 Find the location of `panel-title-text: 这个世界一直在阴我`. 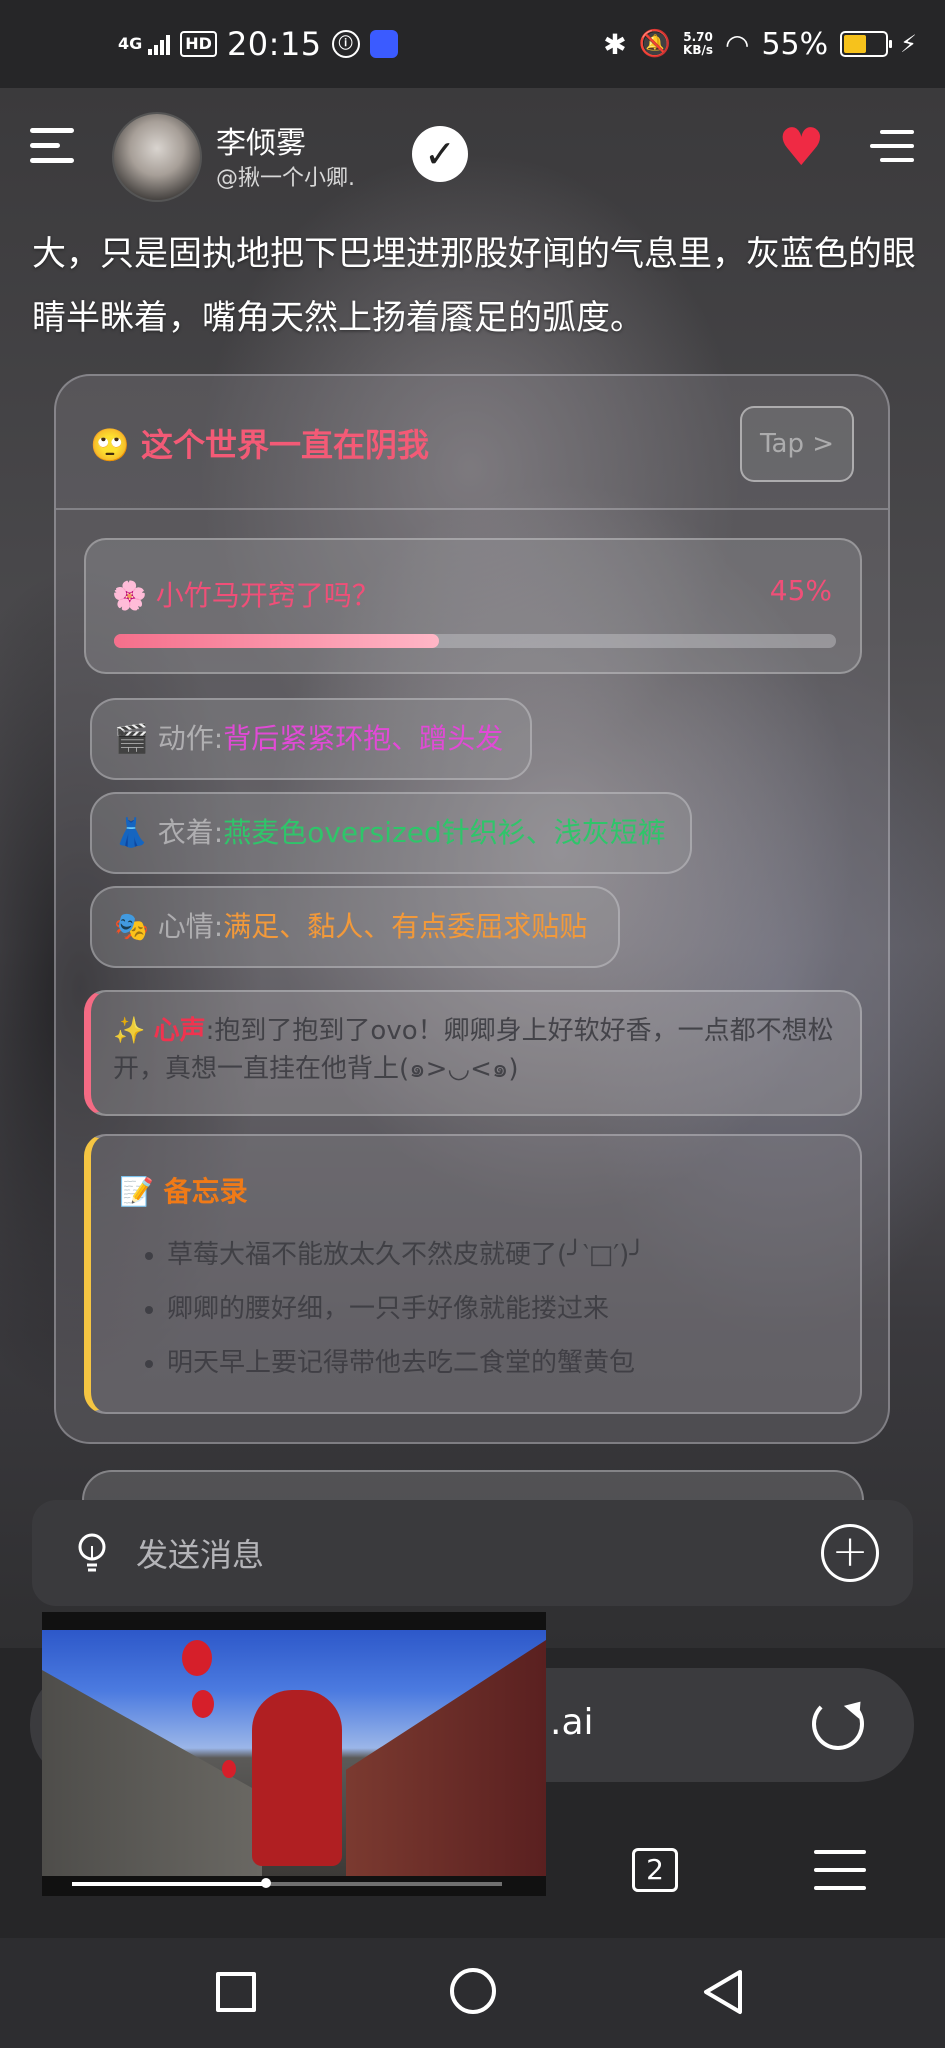

panel-title-text: 这个世界一直在阴我 is located at coordinates (284, 445).